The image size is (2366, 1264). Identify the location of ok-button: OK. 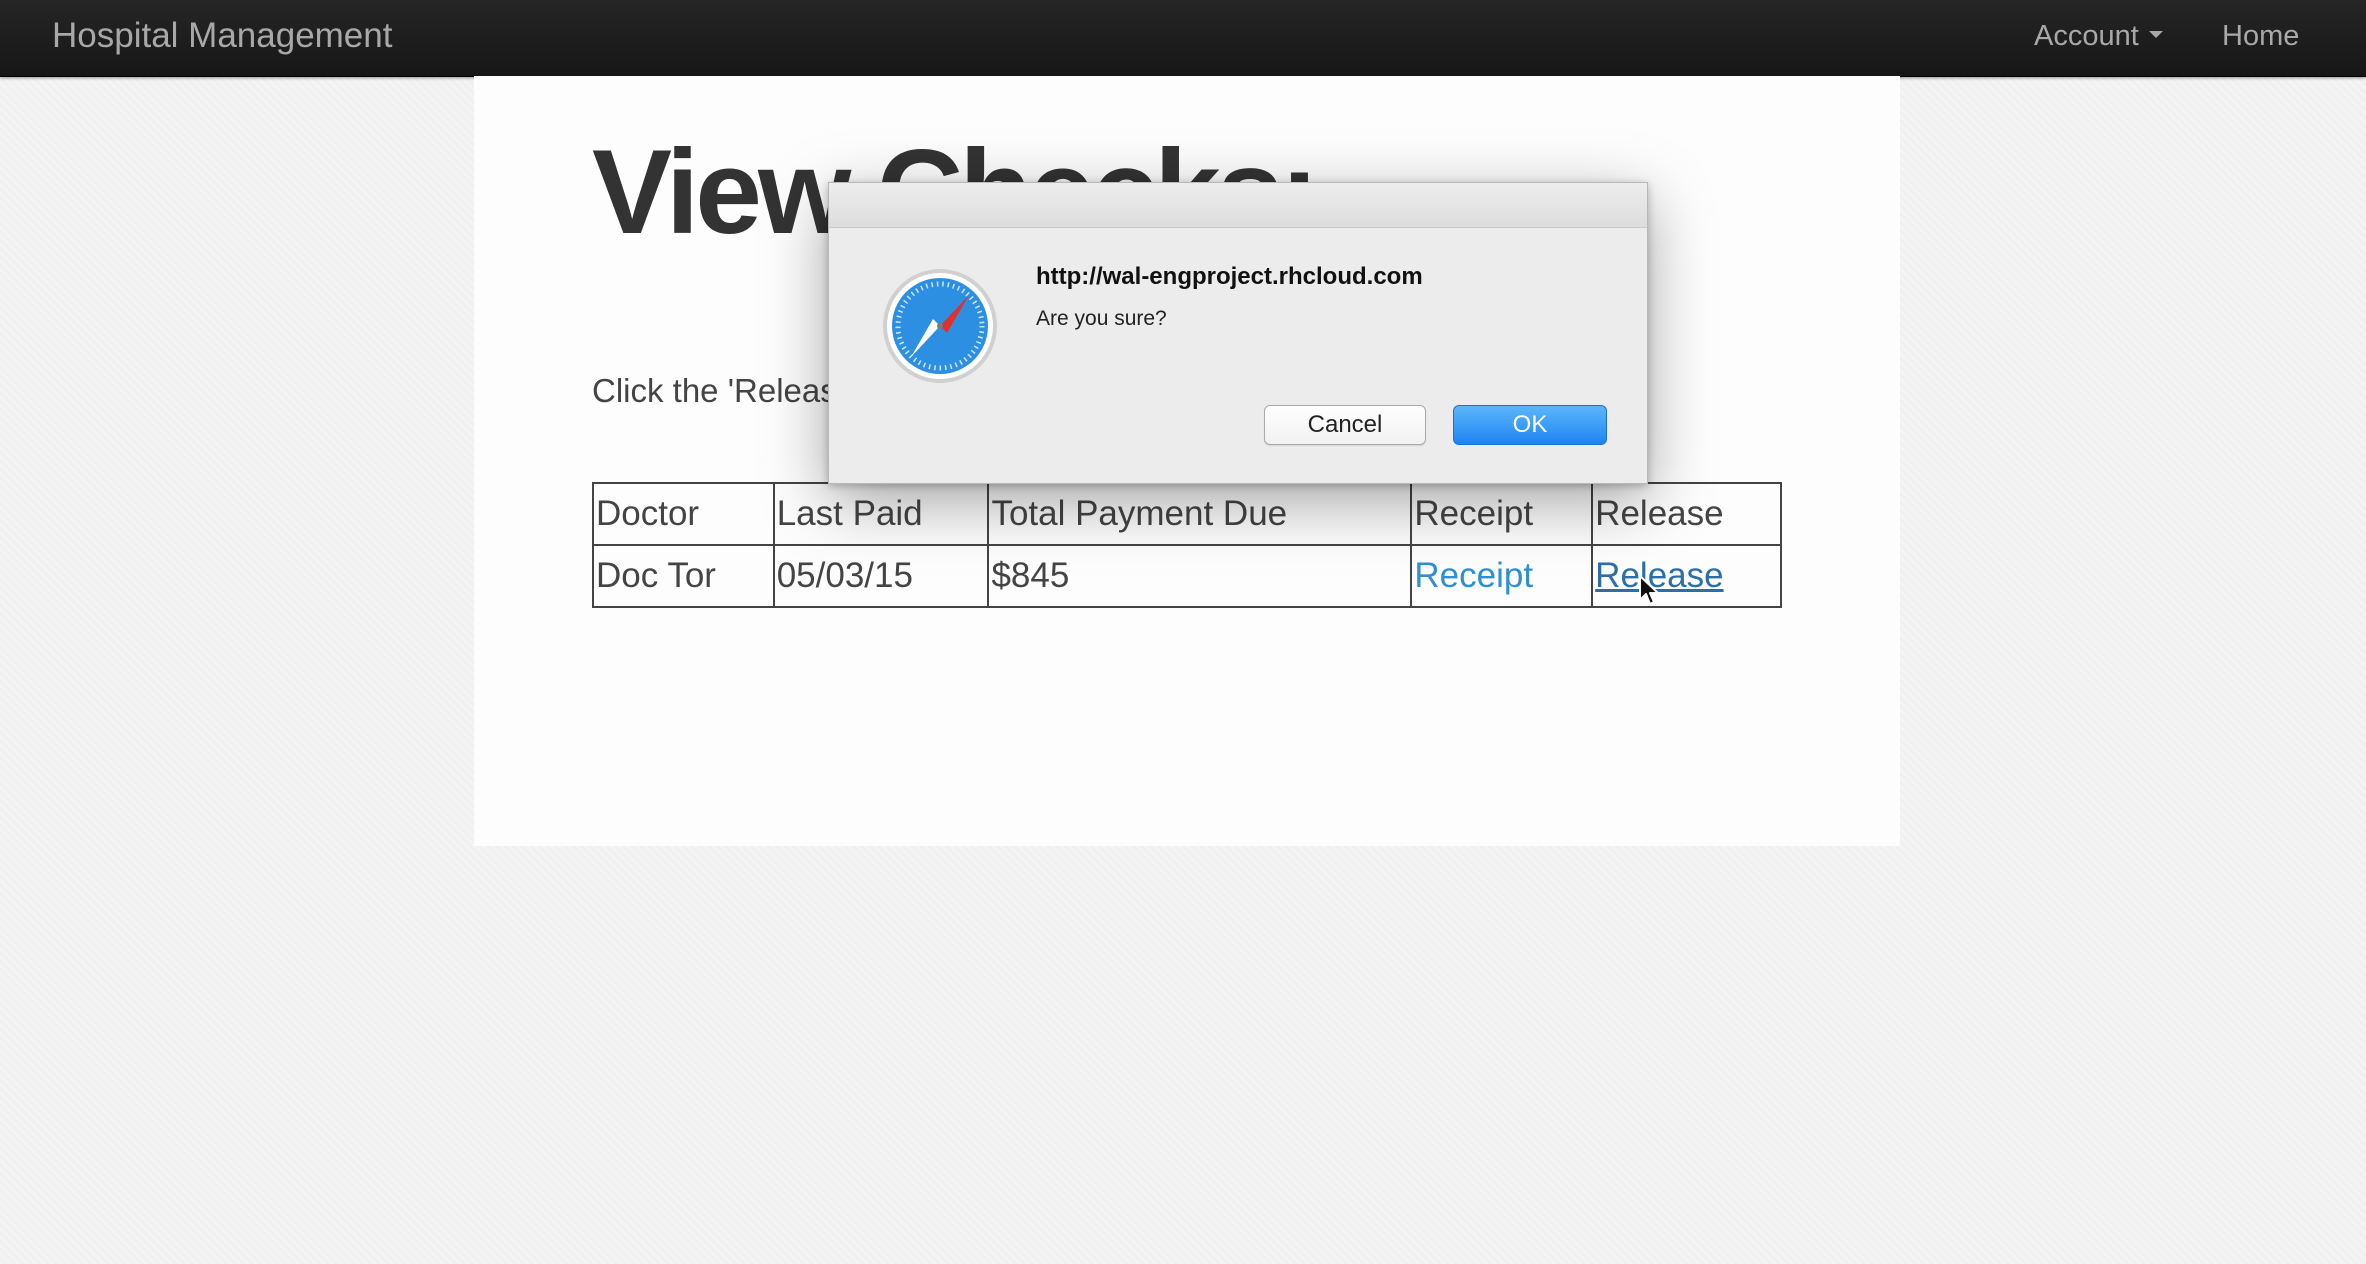
(1530, 425).